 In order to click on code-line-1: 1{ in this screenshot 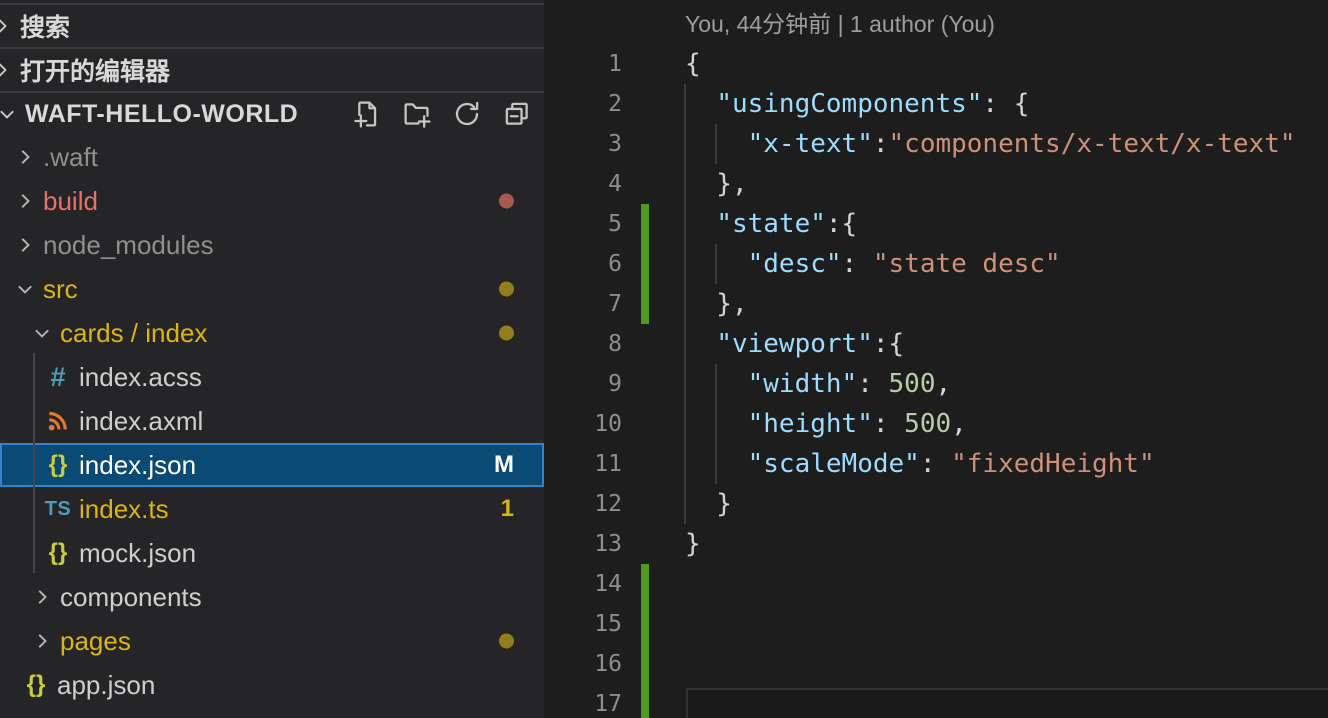, I will do `click(936, 64)`.